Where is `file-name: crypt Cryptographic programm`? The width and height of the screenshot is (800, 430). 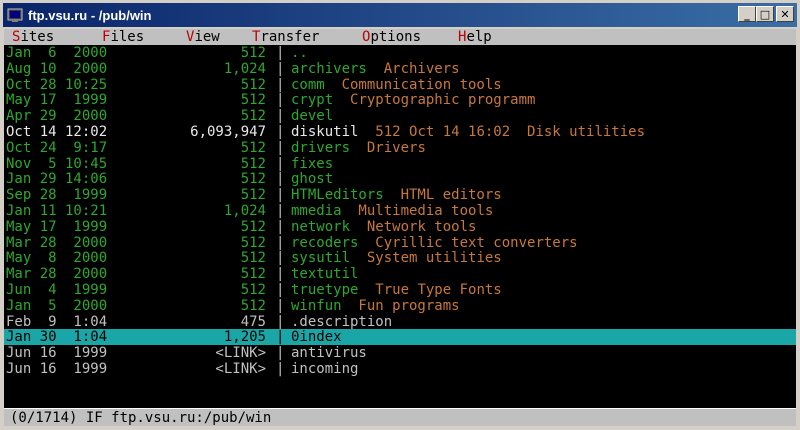
file-name: crypt Cryptographic programm is located at coordinates (413, 100).